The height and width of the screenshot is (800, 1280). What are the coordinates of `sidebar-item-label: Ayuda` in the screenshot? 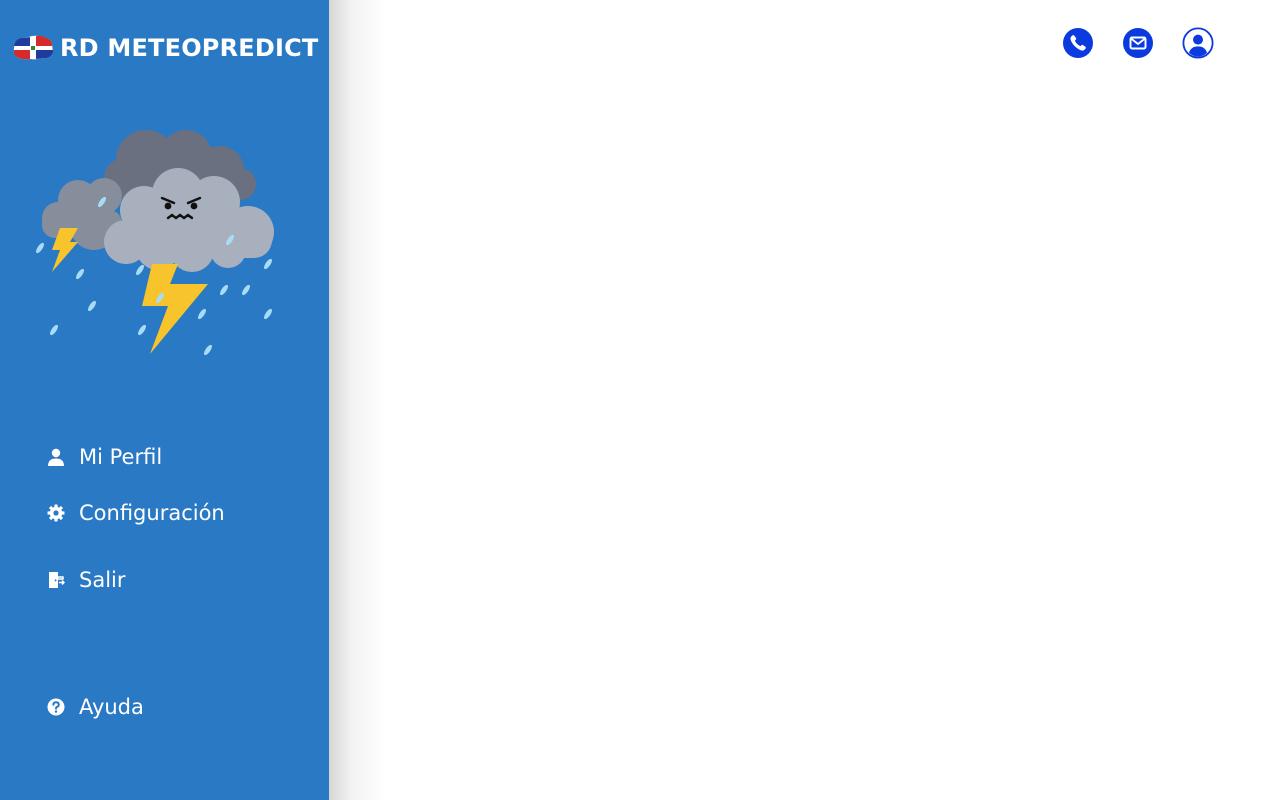 It's located at (111, 707).